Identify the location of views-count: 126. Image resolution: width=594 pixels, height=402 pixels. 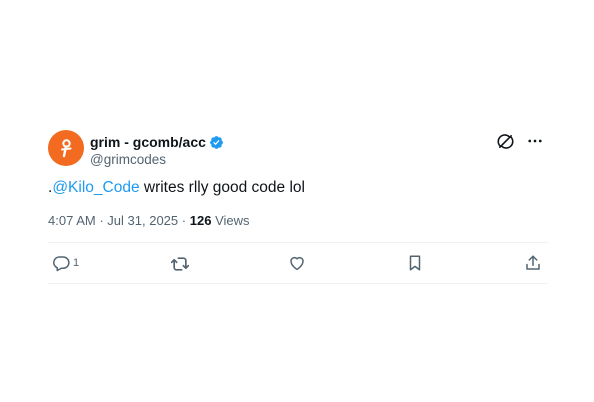
(200, 220).